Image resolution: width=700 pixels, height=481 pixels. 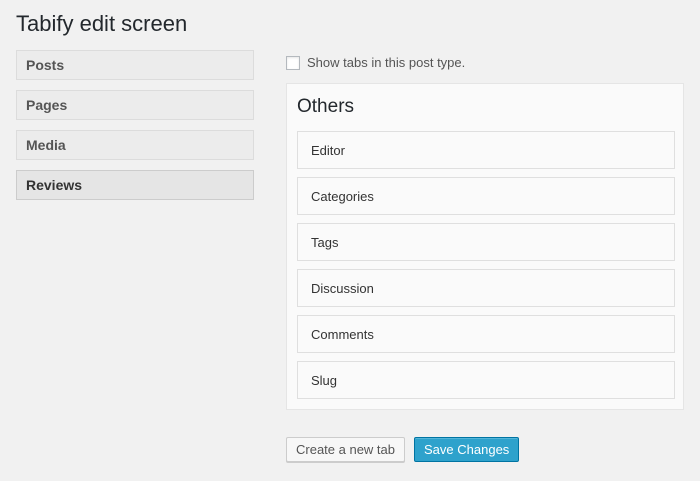 What do you see at coordinates (102, 23) in the screenshot?
I see `page-title: Tabify edit screen` at bounding box center [102, 23].